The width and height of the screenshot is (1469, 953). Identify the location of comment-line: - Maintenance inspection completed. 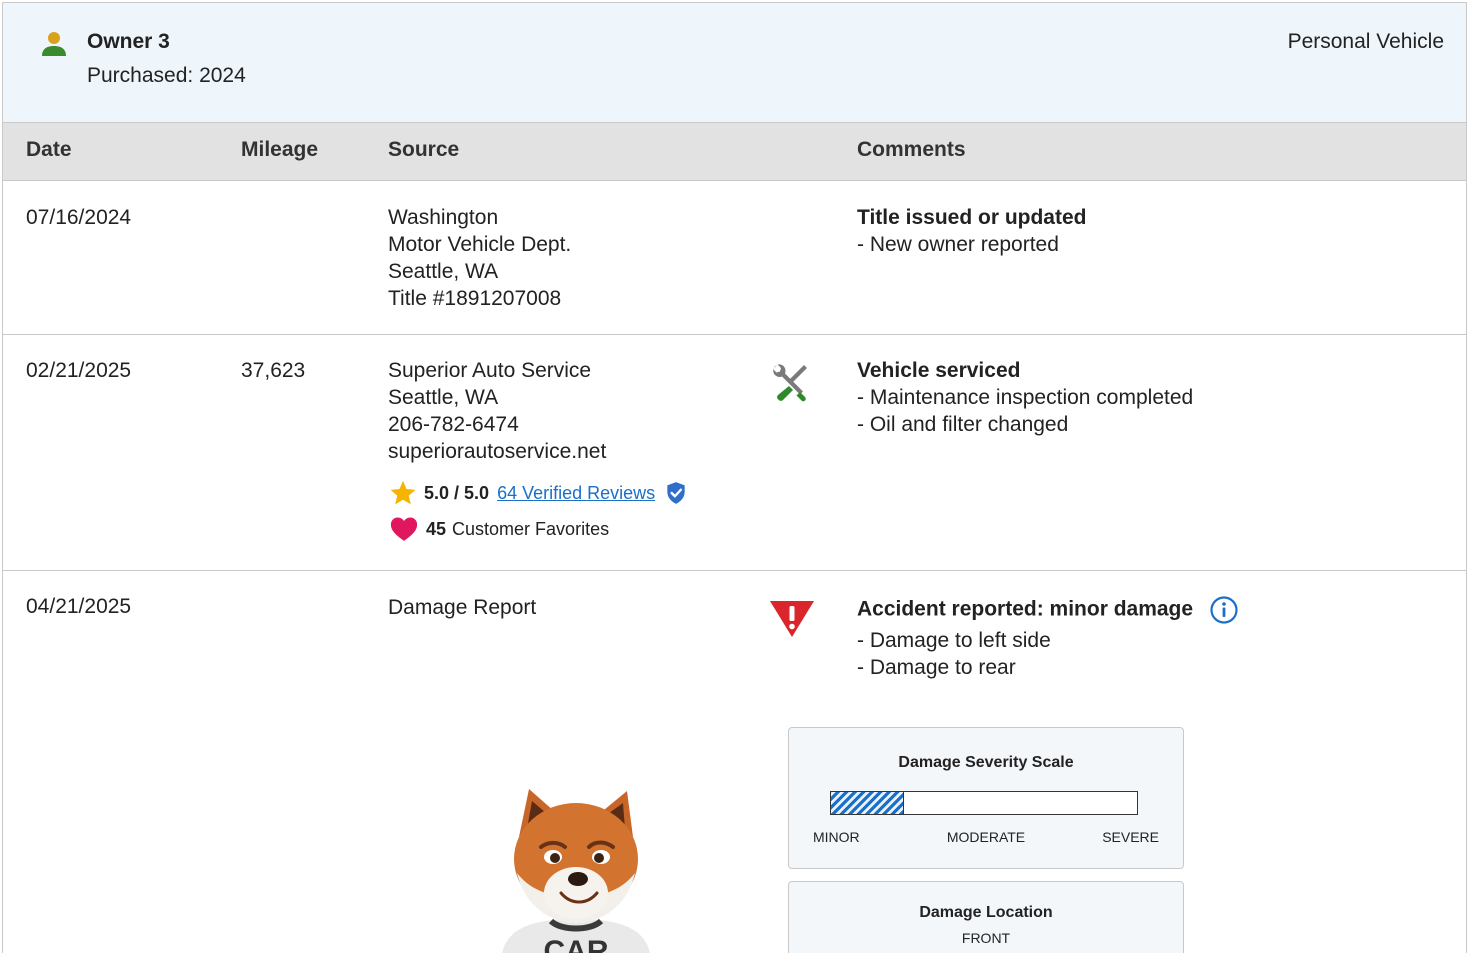
(1025, 397).